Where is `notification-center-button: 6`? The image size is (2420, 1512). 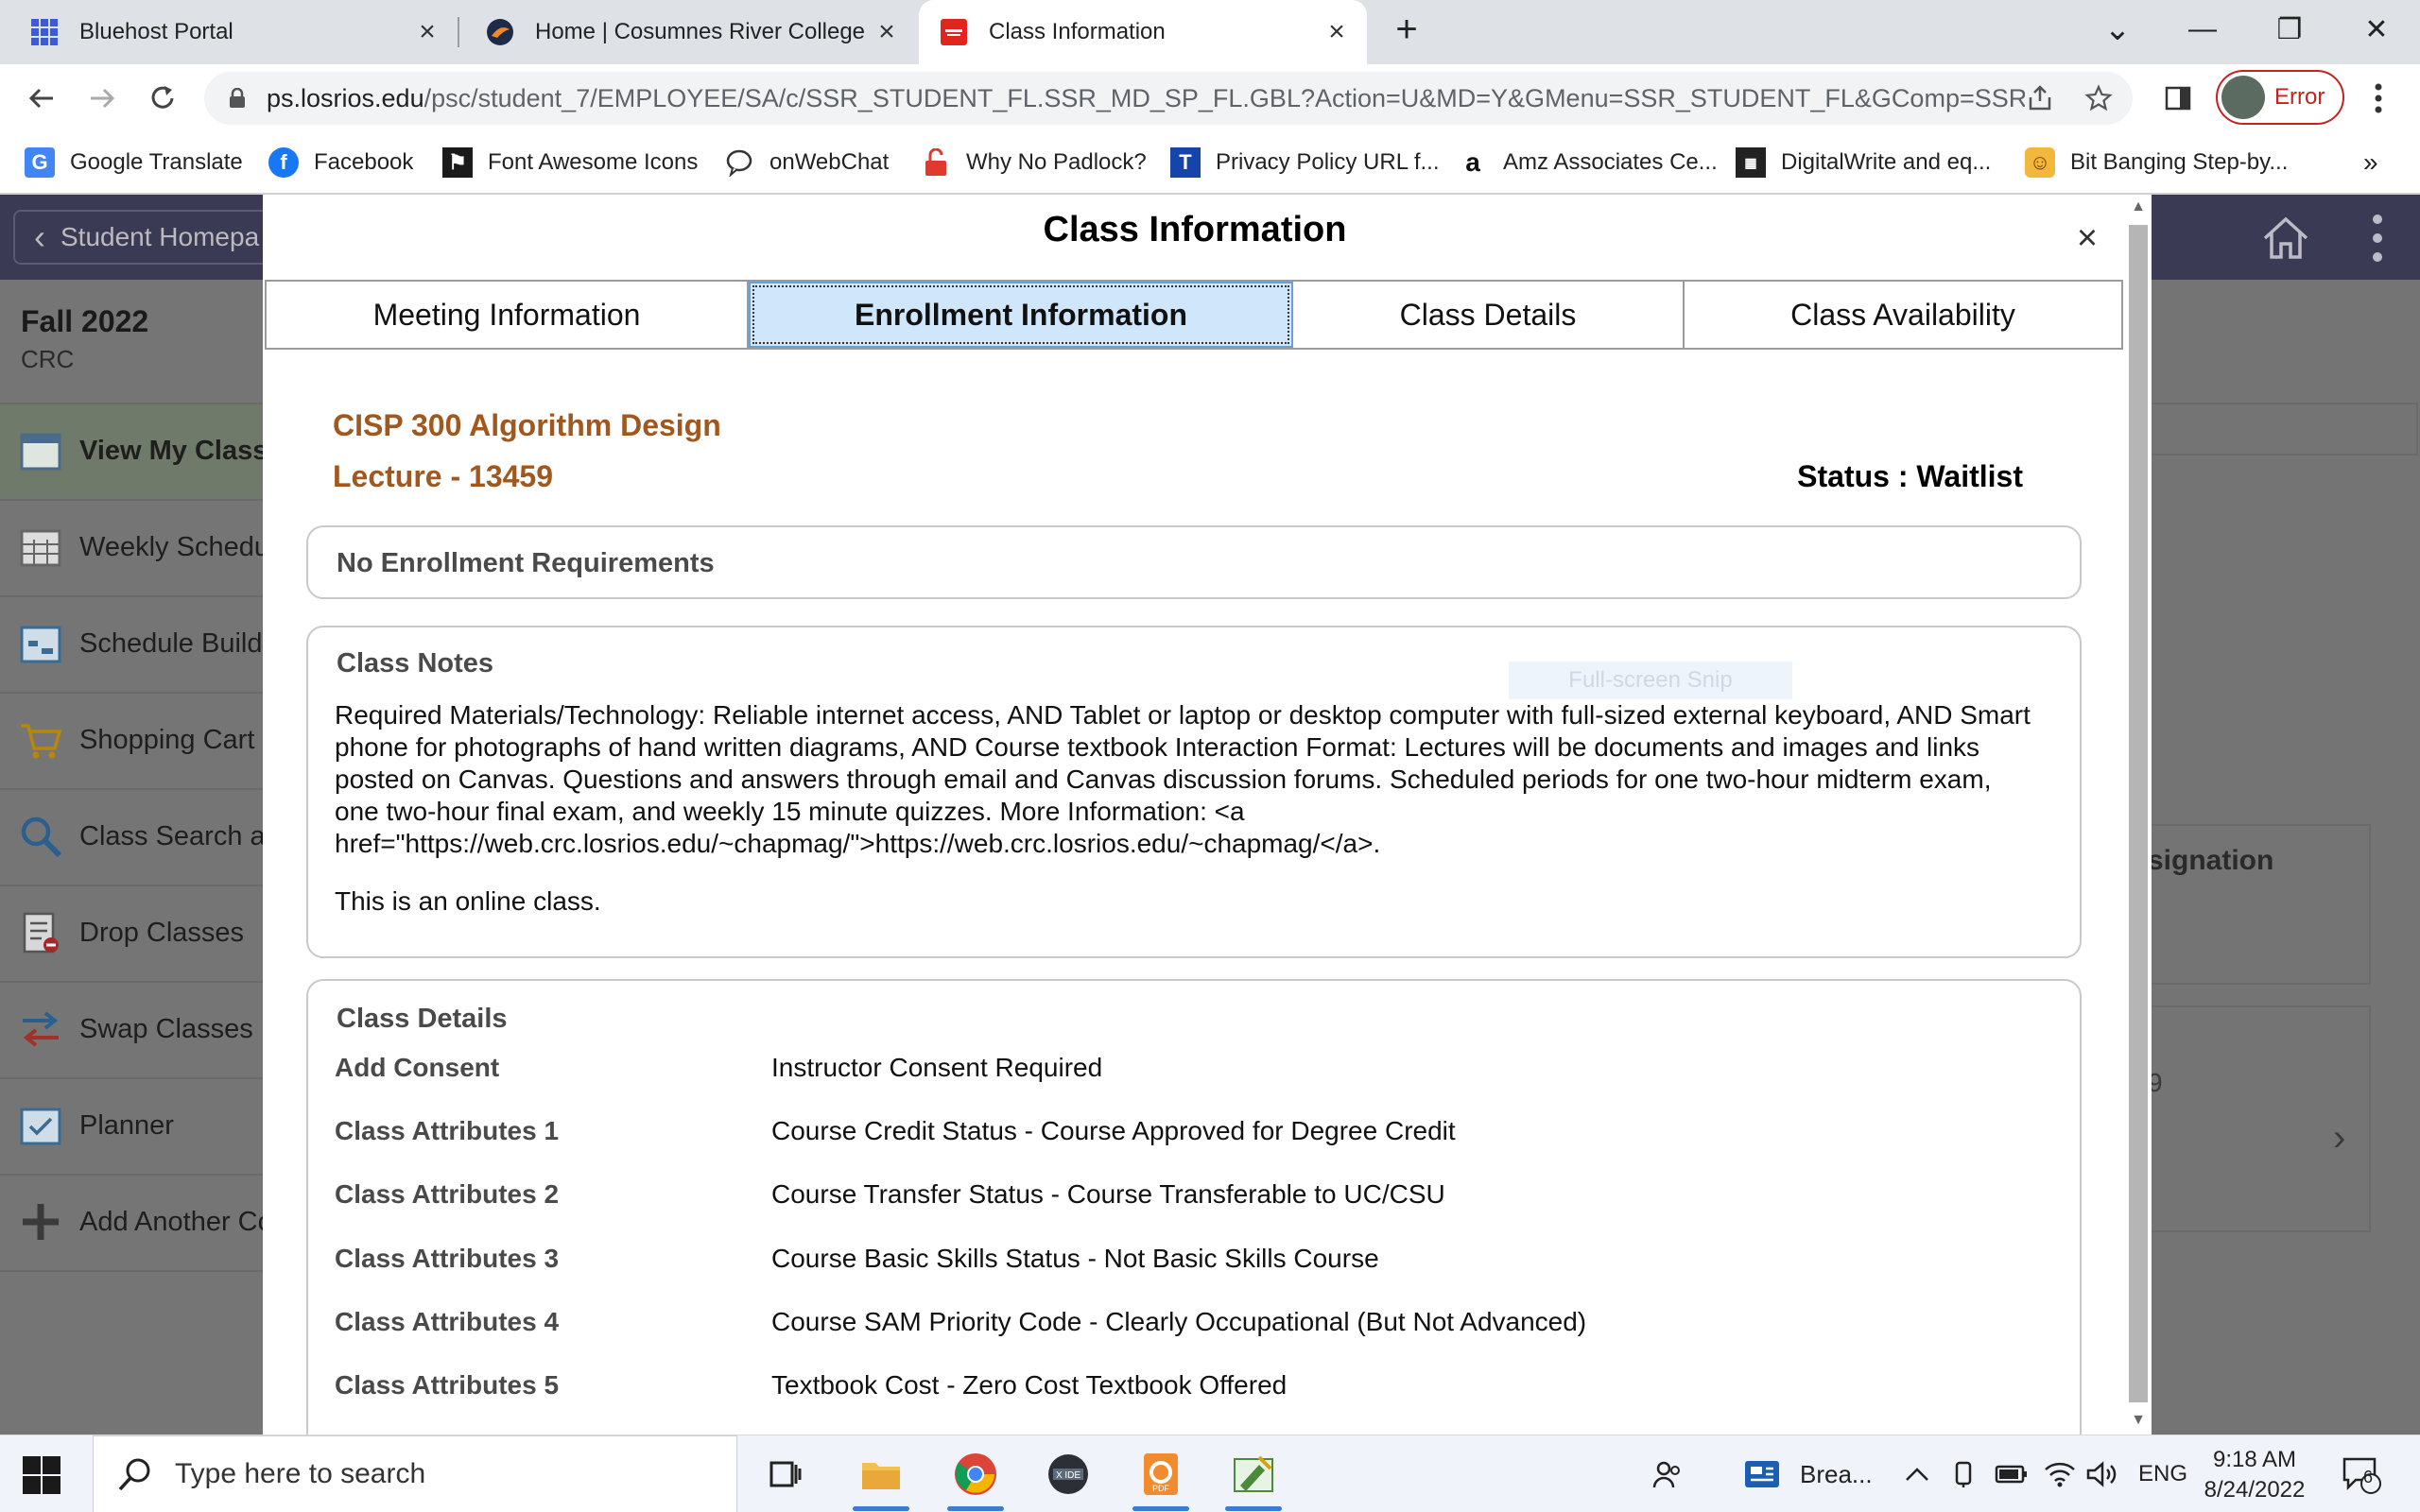 notification-center-button: 6 is located at coordinates (2361, 1473).